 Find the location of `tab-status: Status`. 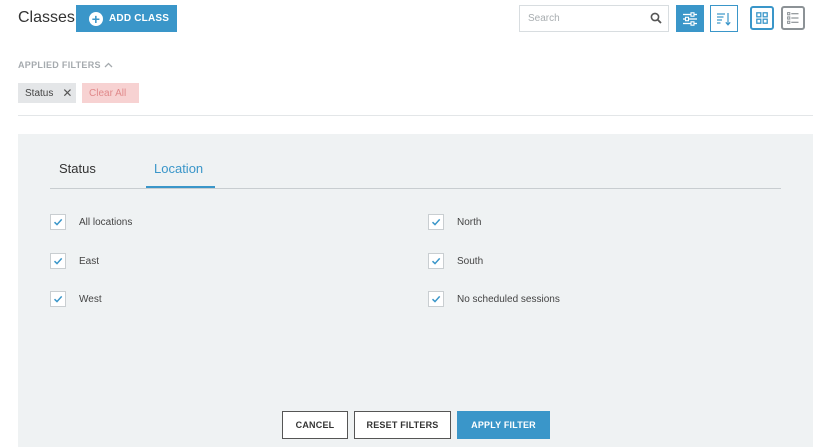

tab-status: Status is located at coordinates (77, 168).